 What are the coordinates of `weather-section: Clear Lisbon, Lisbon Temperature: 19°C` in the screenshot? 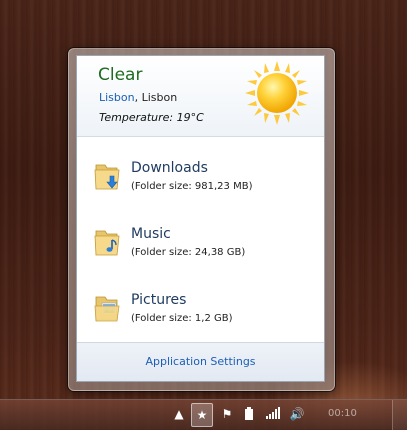 It's located at (200, 96).